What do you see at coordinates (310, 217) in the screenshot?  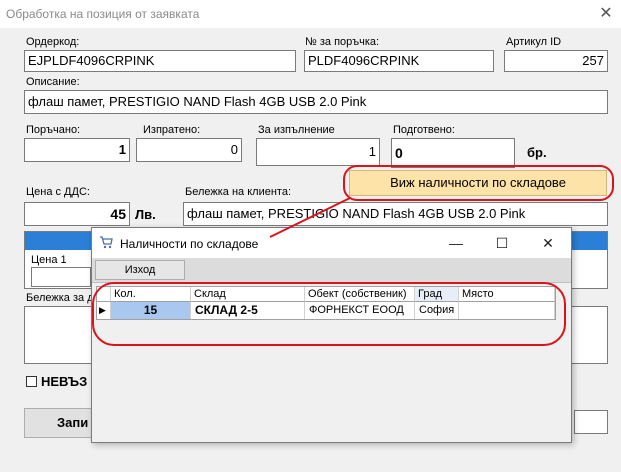 I see `connector-line` at bounding box center [310, 217].